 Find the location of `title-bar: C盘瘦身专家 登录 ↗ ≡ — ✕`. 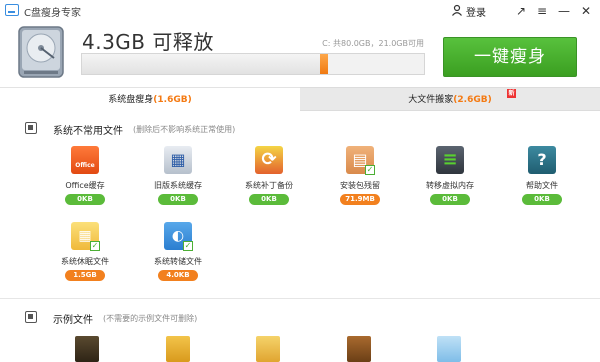

title-bar: C盘瘦身专家 登录 ↗ ≡ — ✕ is located at coordinates (300, 11).